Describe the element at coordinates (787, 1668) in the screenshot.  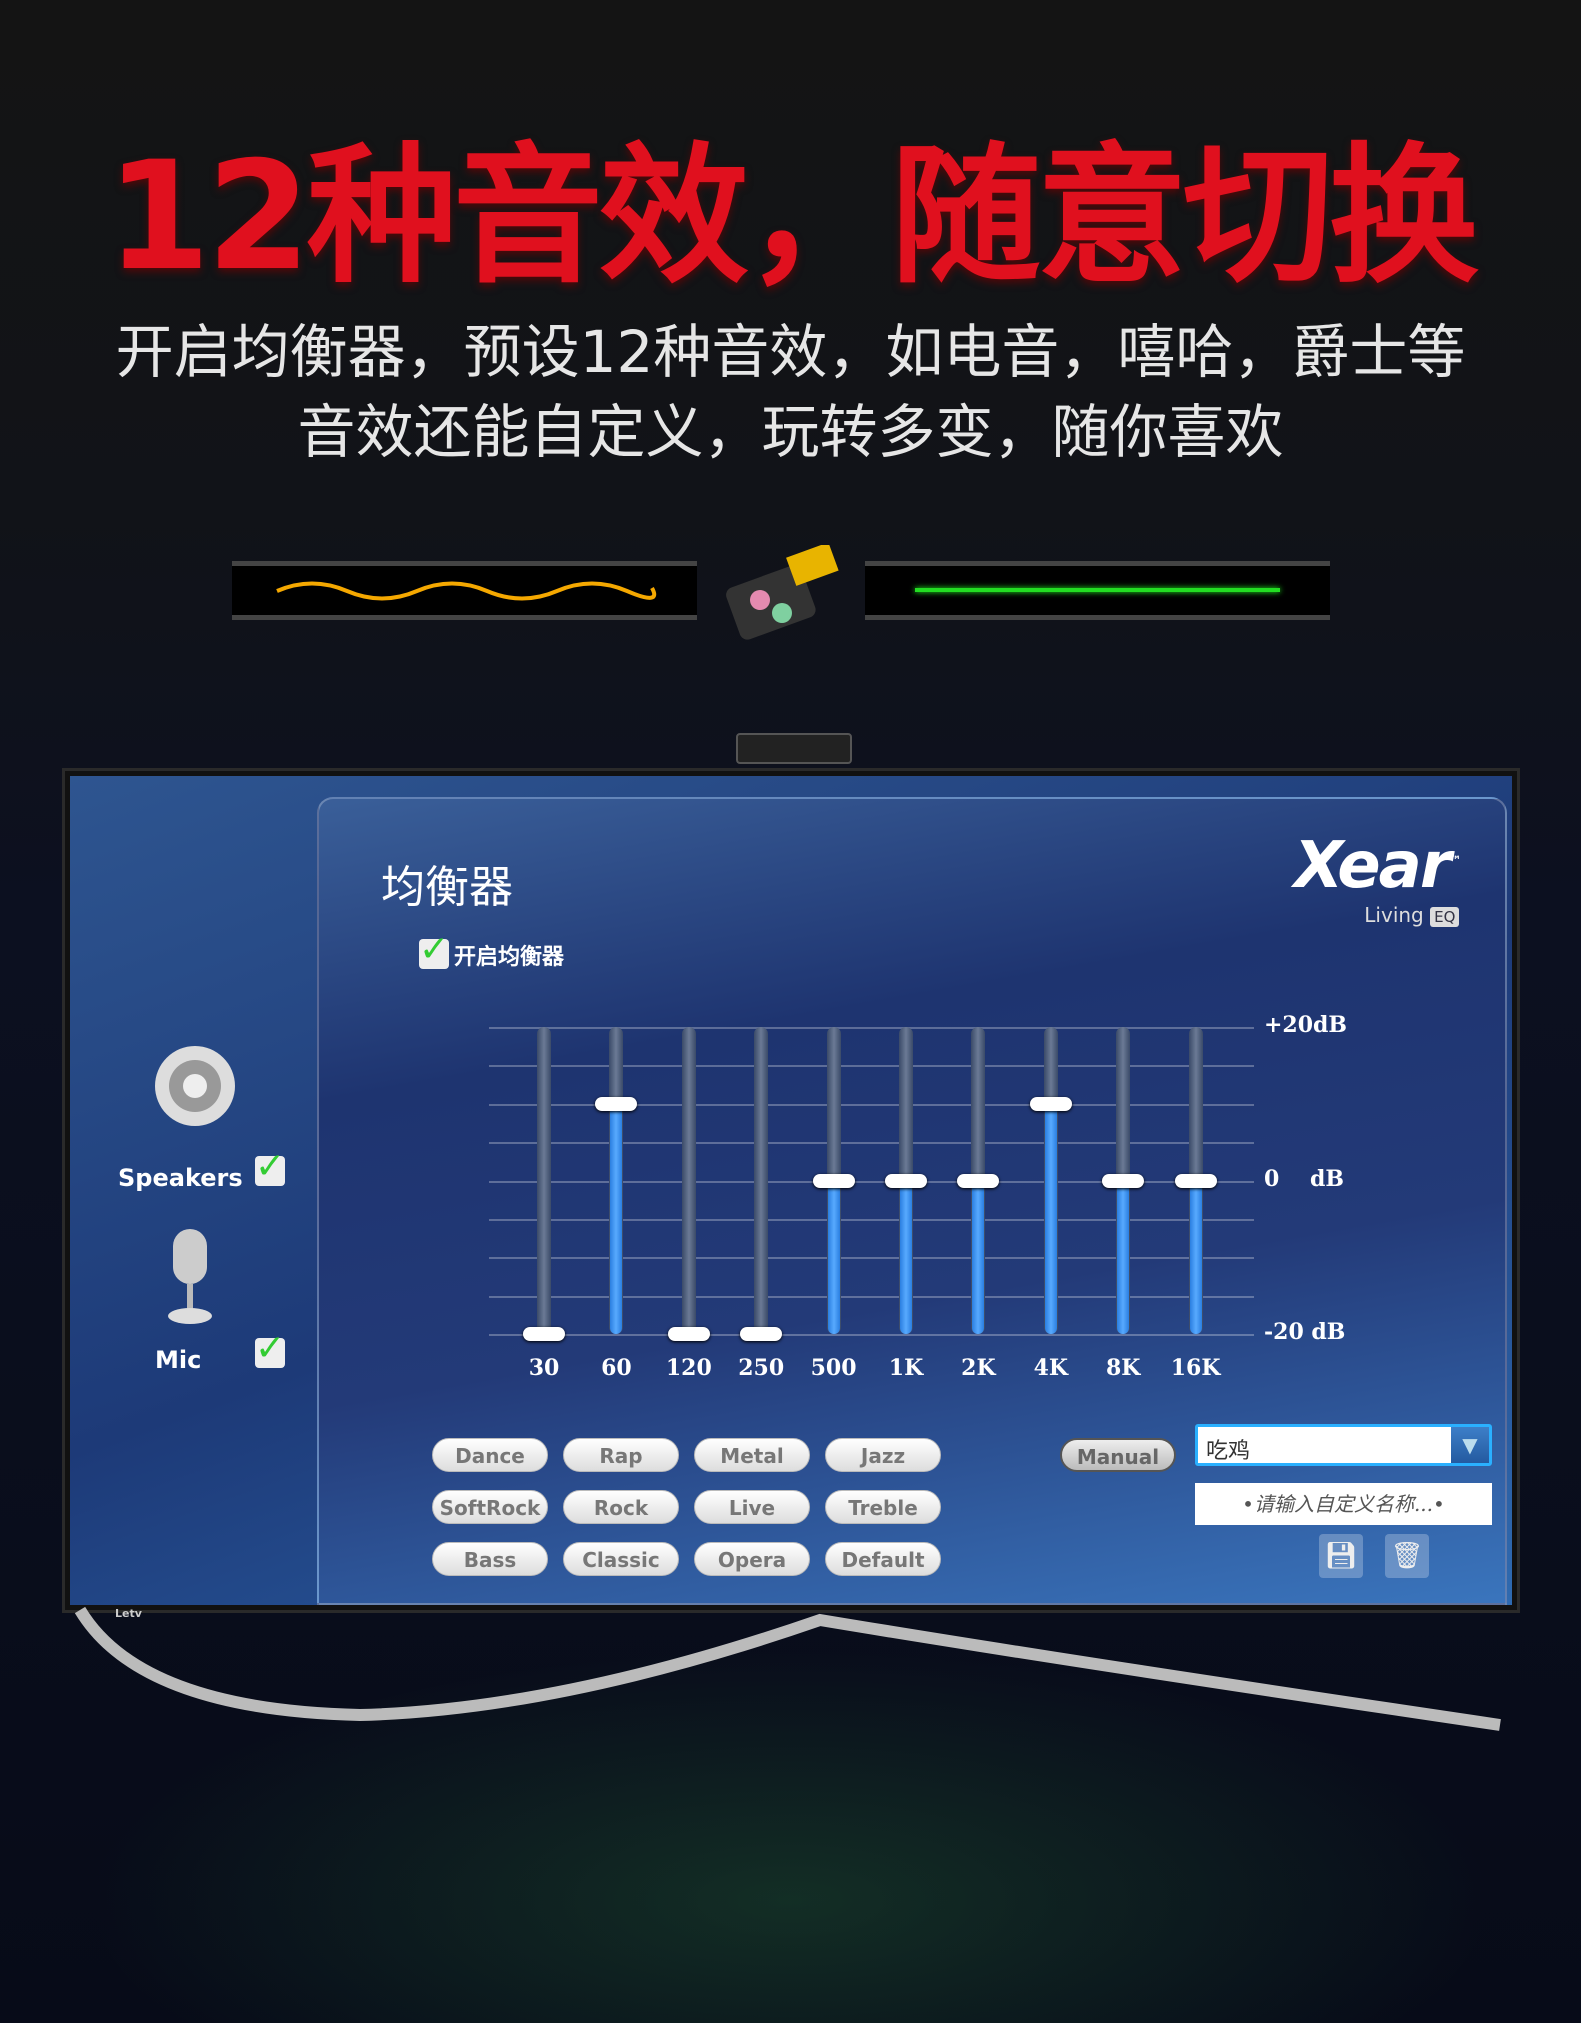
I see `tv-stand` at that location.